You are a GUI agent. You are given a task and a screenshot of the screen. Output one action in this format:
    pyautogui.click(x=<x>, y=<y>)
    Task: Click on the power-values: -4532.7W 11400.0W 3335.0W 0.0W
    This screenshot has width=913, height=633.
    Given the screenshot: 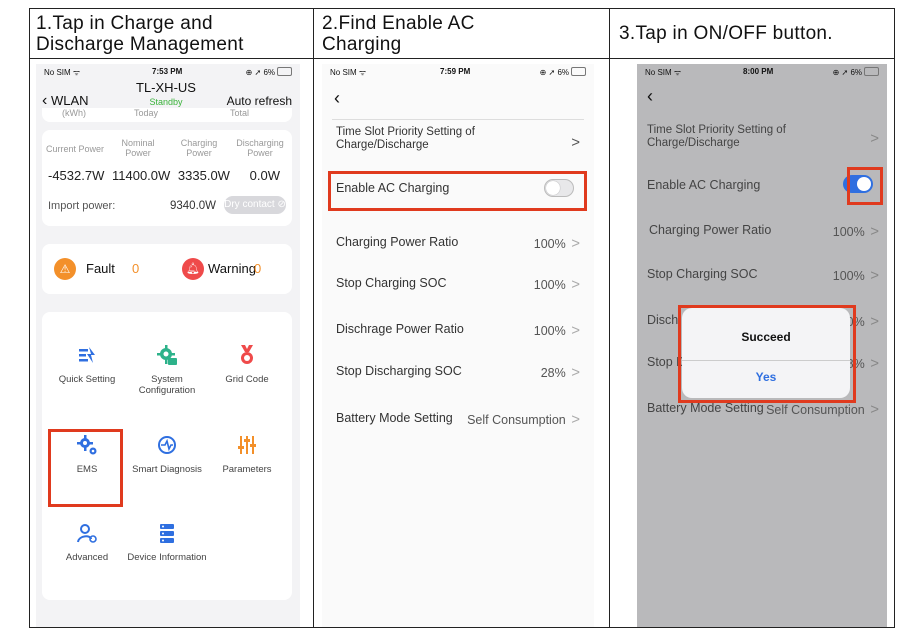 What is the action you would take?
    pyautogui.click(x=170, y=175)
    